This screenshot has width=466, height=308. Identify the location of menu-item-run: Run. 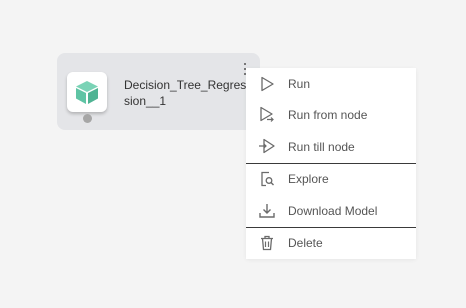
(331, 84).